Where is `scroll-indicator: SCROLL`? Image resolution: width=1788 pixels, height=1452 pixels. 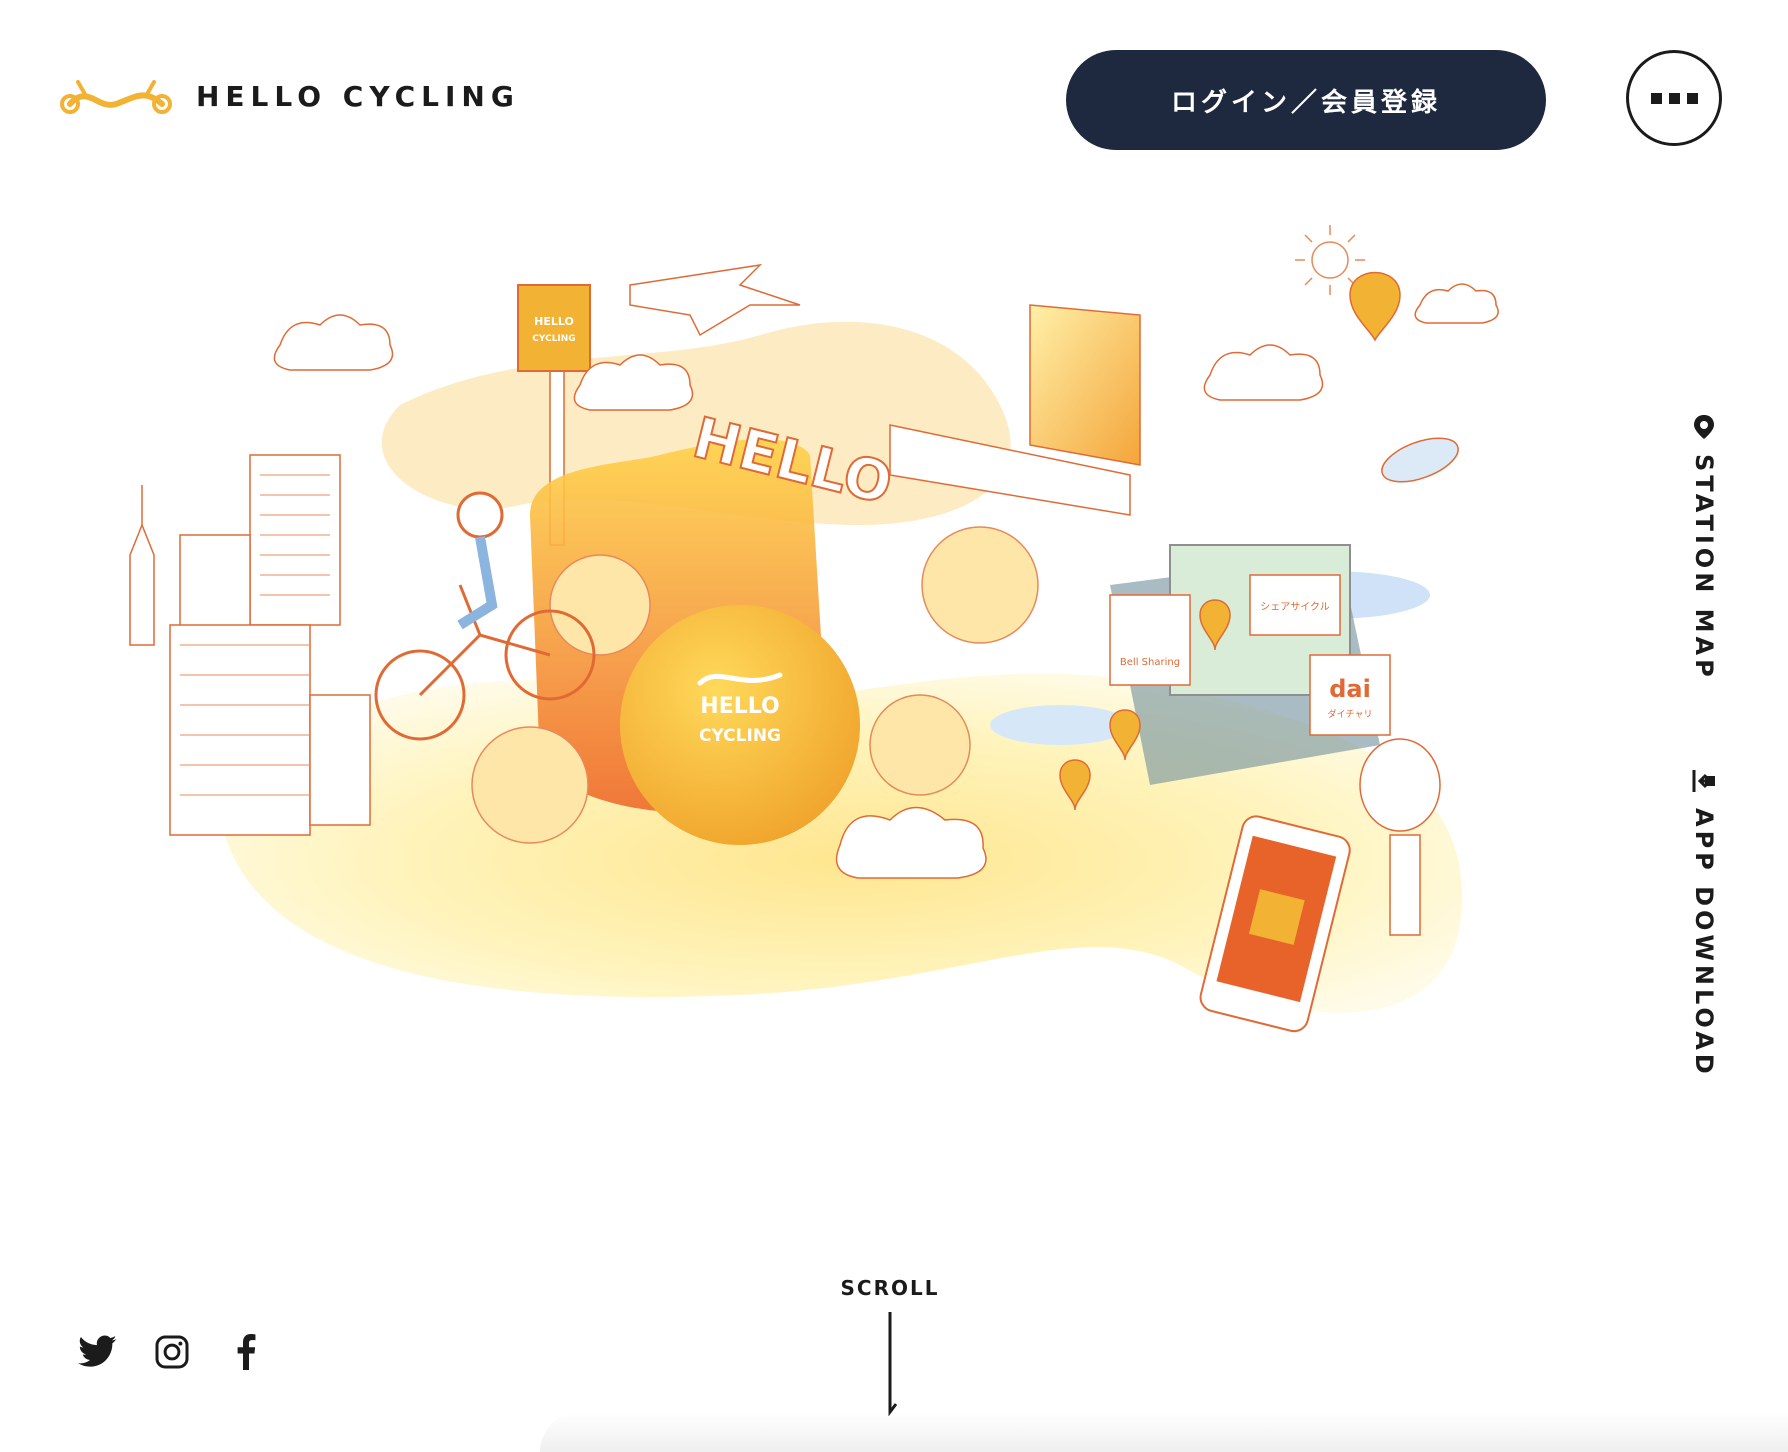
scroll-indicator: SCROLL is located at coordinates (890, 1346).